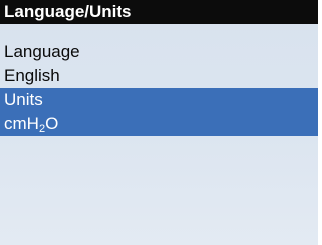 The height and width of the screenshot is (245, 322). What do you see at coordinates (32, 75) in the screenshot?
I see `language-value: English` at bounding box center [32, 75].